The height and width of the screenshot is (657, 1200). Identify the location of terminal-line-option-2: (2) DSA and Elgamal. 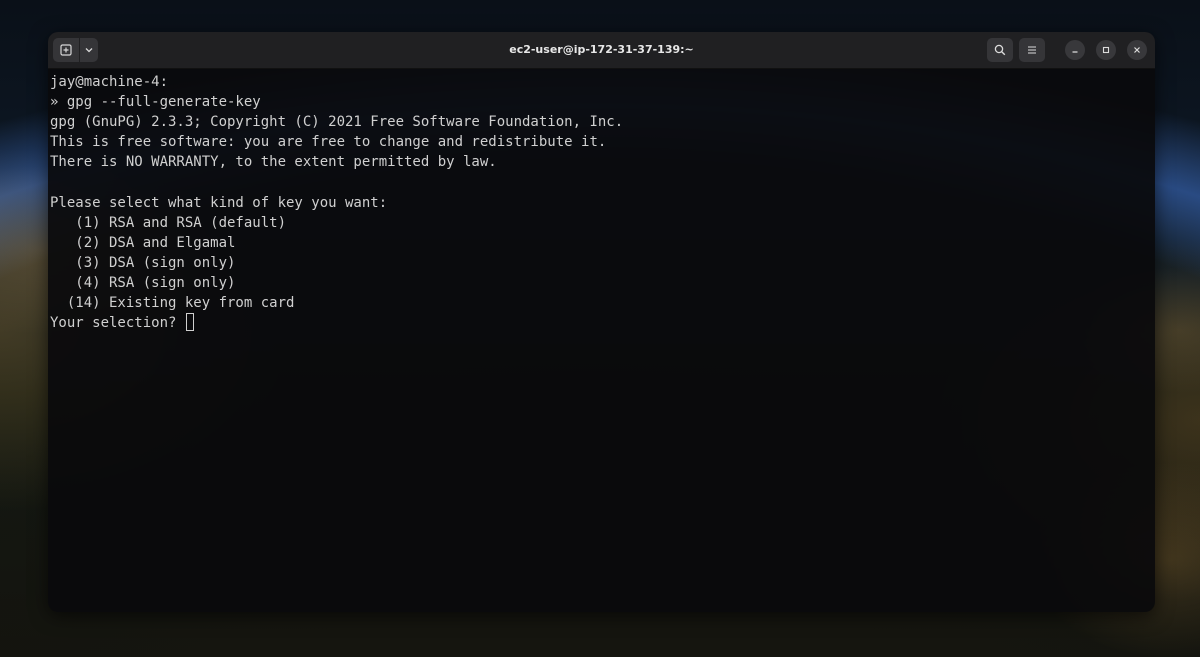
(143, 242).